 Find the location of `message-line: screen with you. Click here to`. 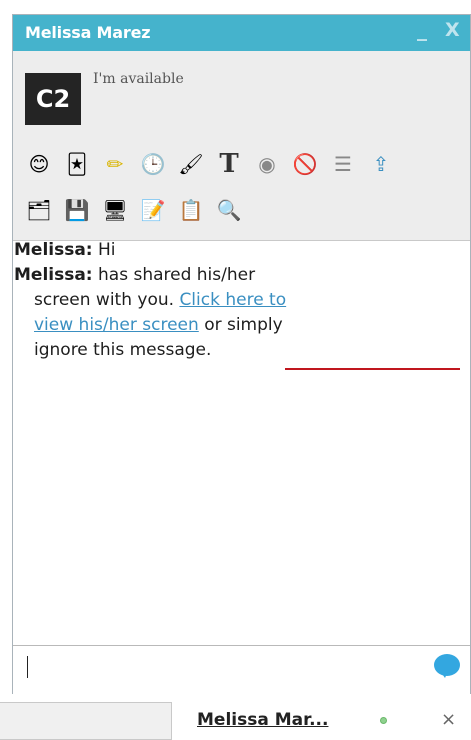

message-line: screen with you. Click here to is located at coordinates (229, 300).